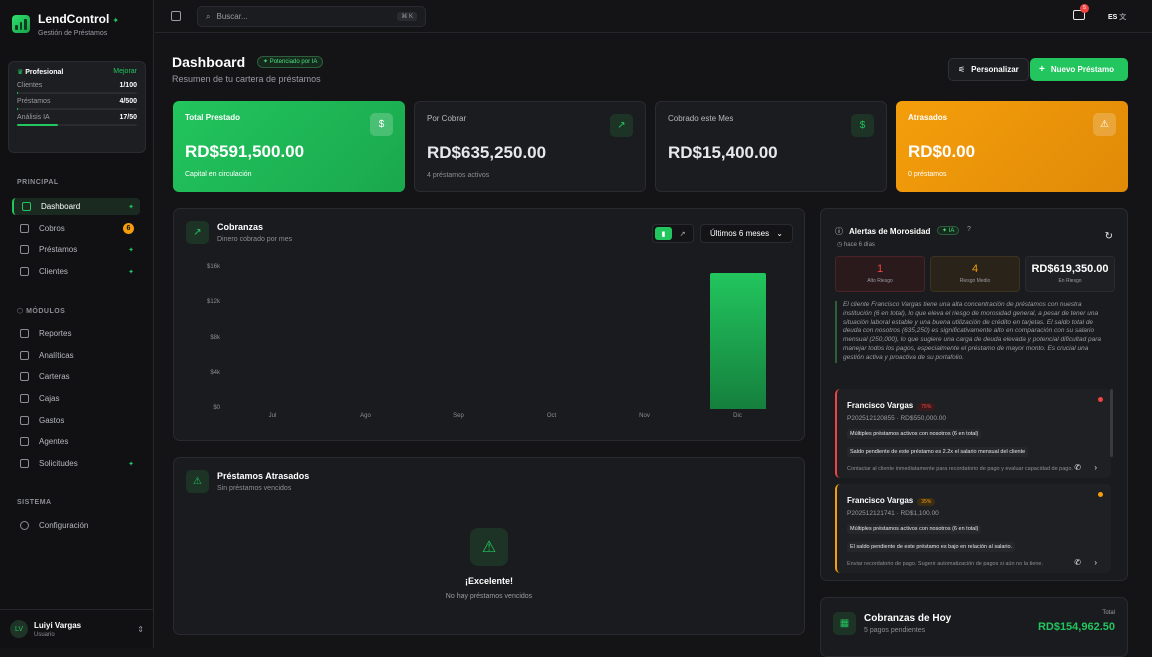 Image resolution: width=1152 pixels, height=657 pixels. I want to click on plan-row-clientes: Clientes1/100, so click(77, 88).